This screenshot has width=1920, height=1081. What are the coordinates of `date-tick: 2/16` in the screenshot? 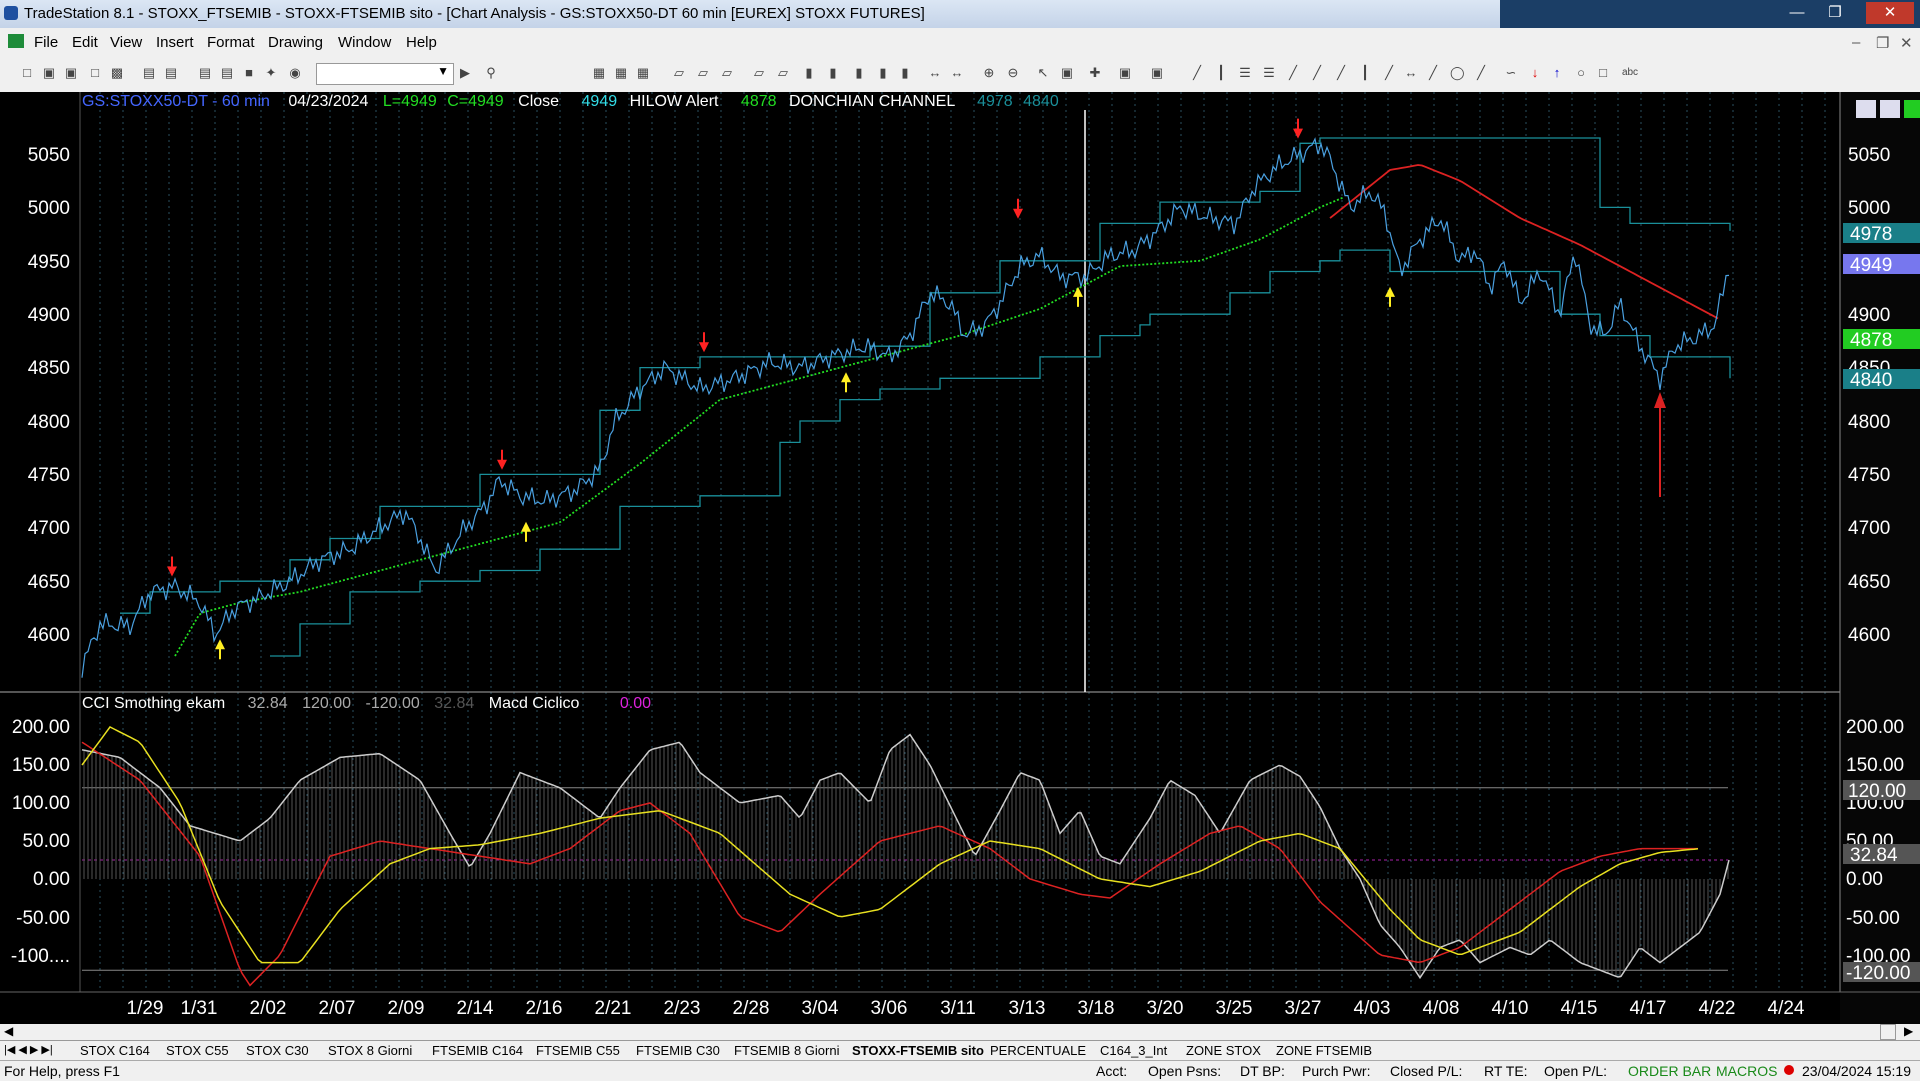 It's located at (544, 1008).